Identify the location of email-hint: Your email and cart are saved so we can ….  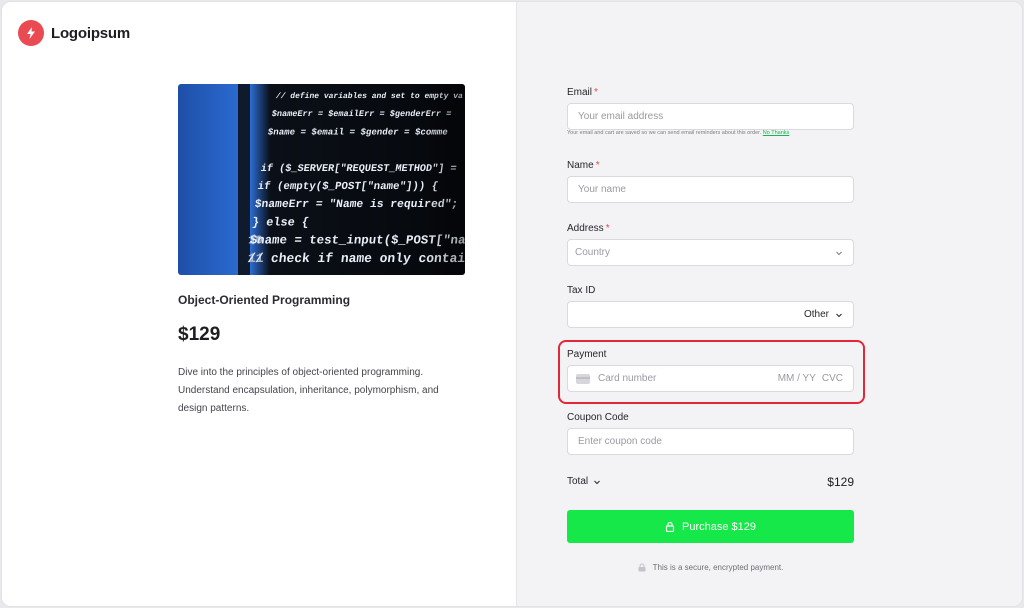
(678, 133).